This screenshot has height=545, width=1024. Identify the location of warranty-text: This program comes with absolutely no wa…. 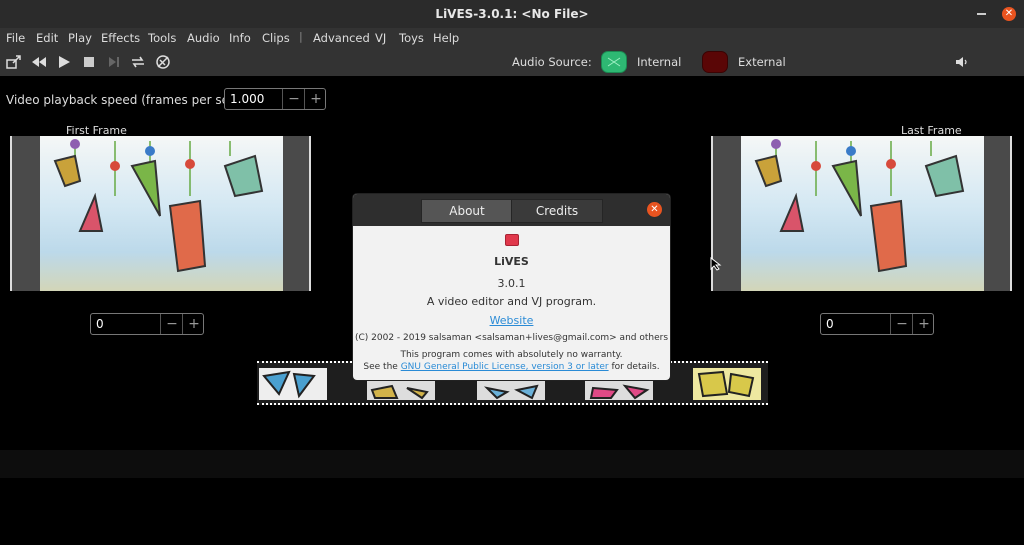
(511, 355).